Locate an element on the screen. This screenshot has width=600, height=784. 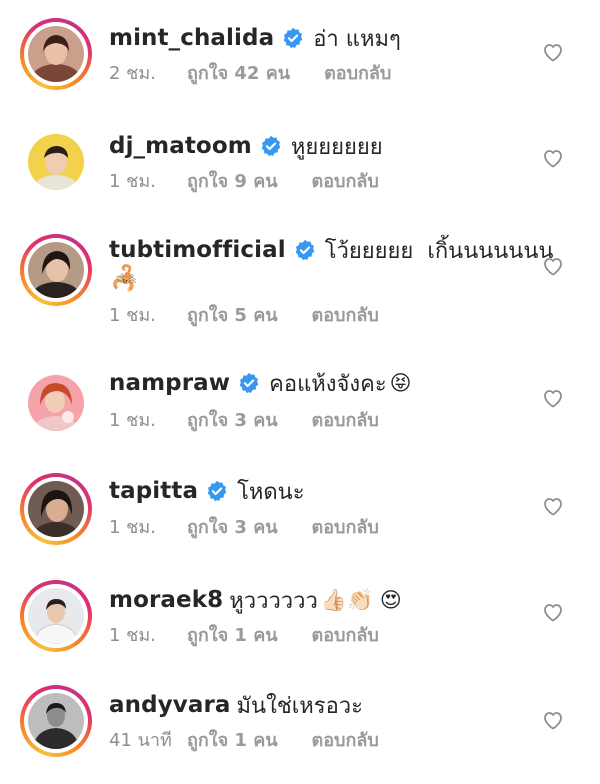
comment-username: dj_matoom is located at coordinates (180, 146).